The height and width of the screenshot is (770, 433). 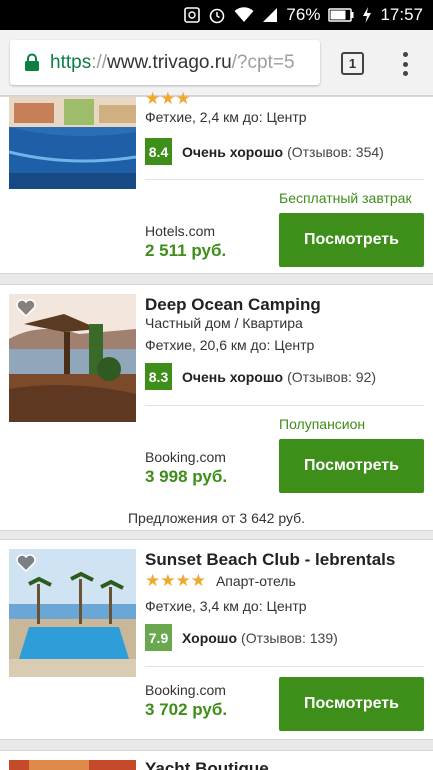 I want to click on address-bar: https://www.trivago.ru/?cpt=5, so click(x=165, y=62).